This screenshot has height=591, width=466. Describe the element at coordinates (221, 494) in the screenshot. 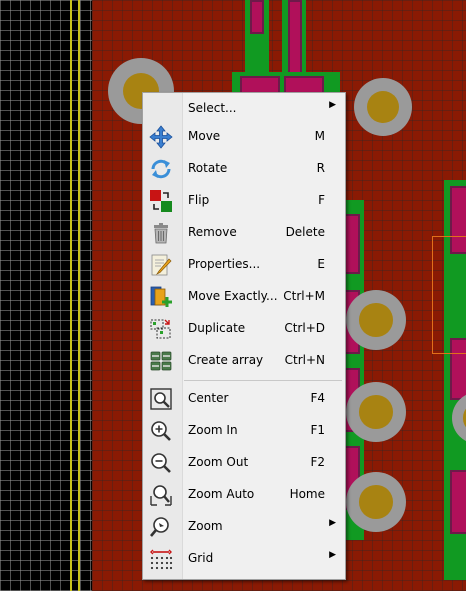

I see `menu-item-label: Zoom Auto` at that location.